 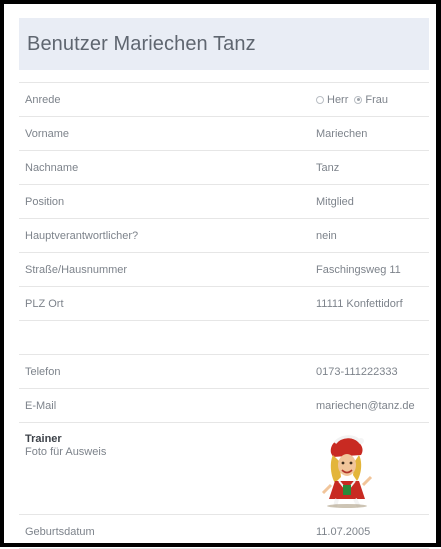 I want to click on field-label: Position, so click(x=45, y=201).